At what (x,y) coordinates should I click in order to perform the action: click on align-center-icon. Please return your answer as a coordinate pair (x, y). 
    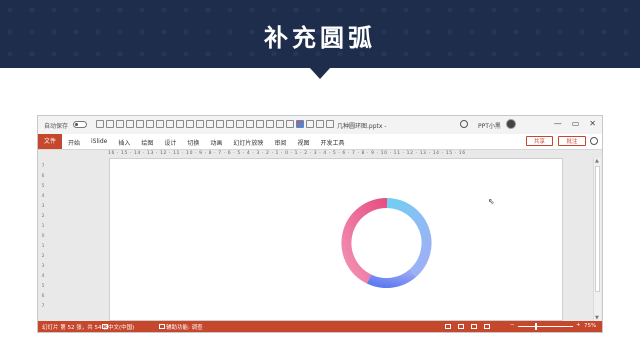
    Looking at the image, I should click on (150, 124).